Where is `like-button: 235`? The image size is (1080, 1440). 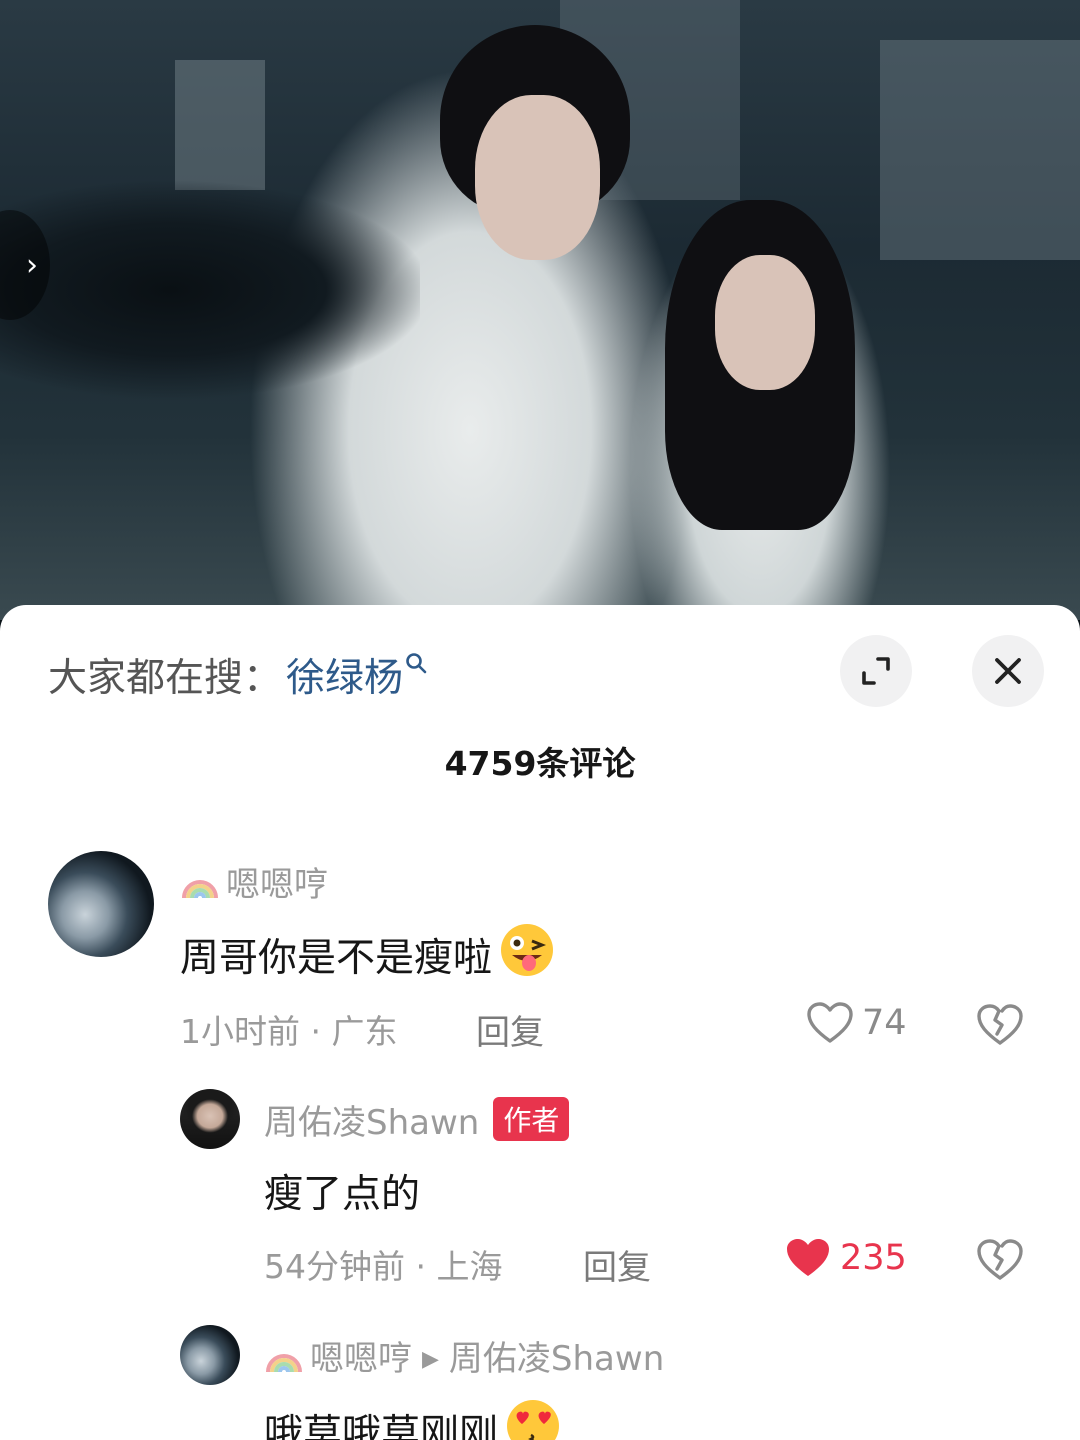
like-button: 235 is located at coordinates (845, 1258).